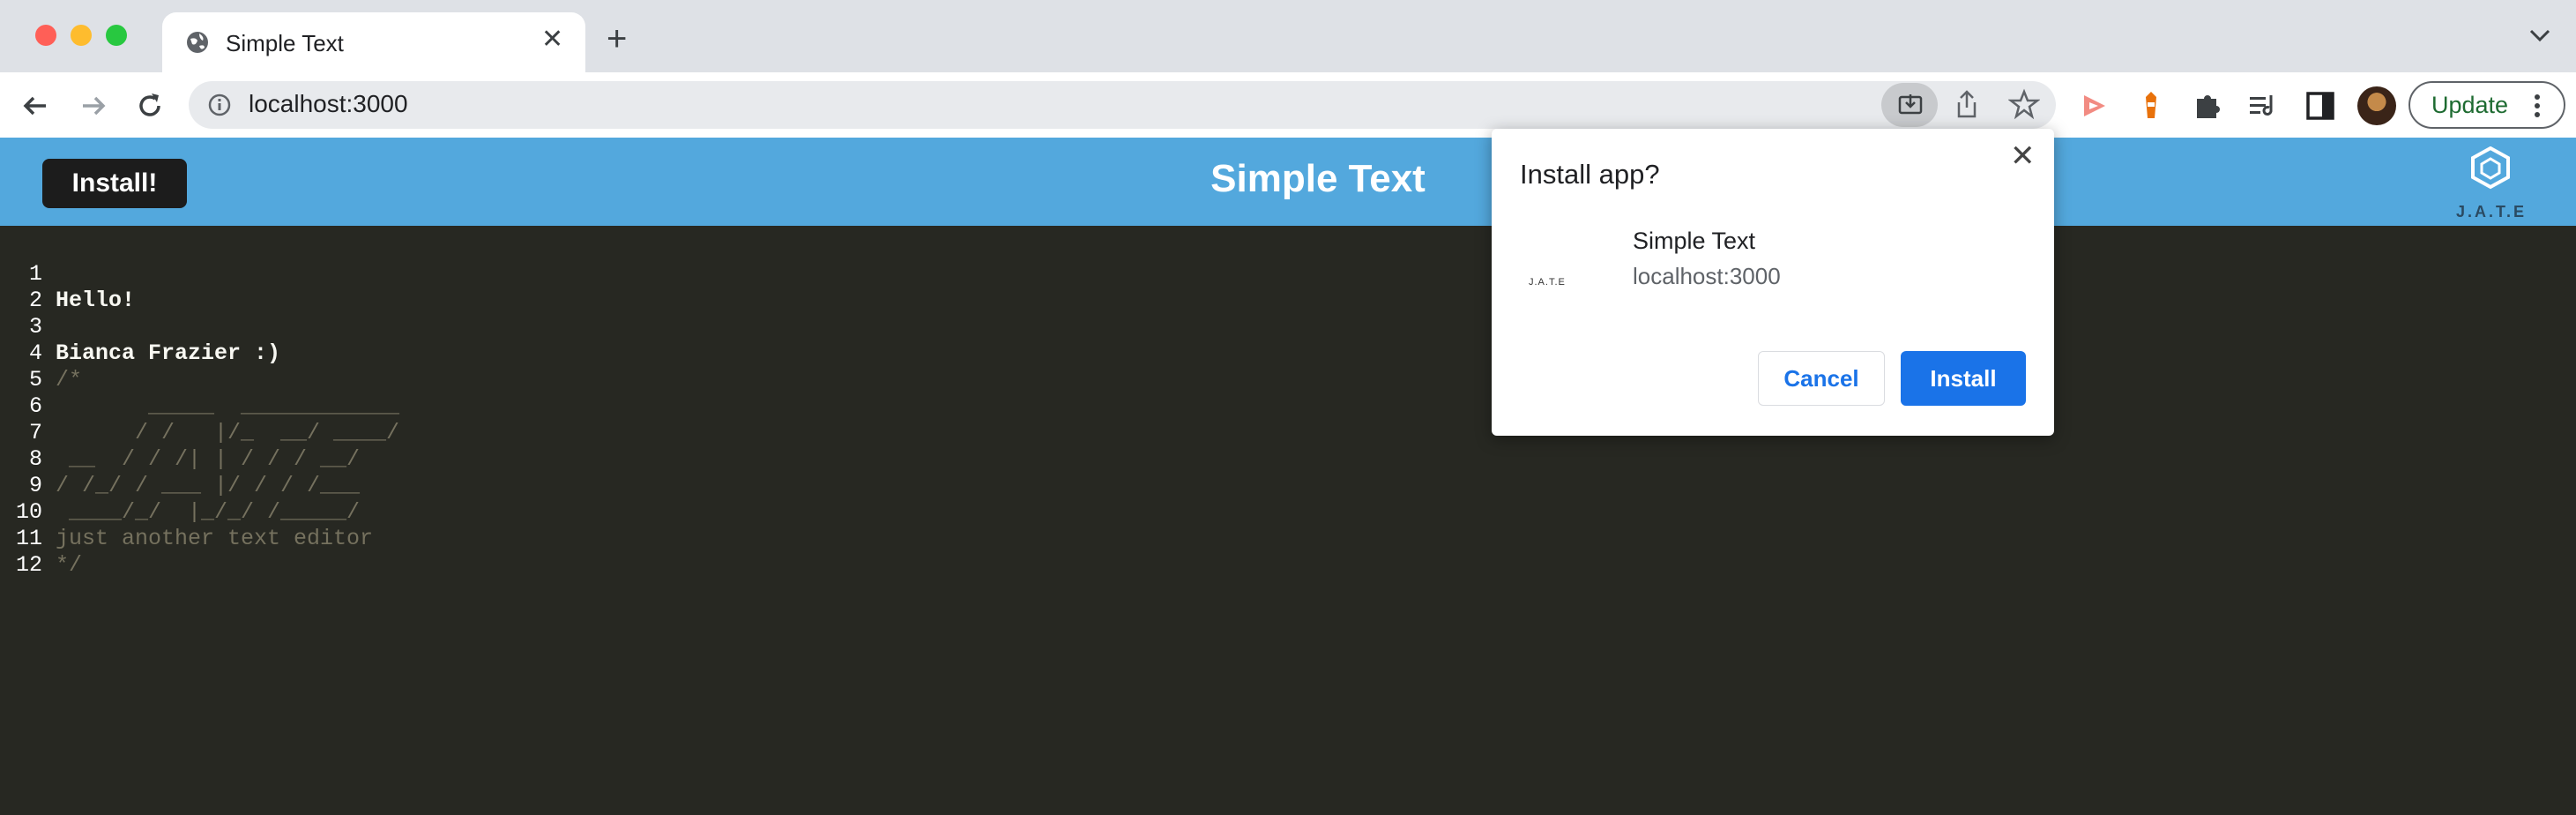  Describe the element at coordinates (150, 105) in the screenshot. I see `reload-icon` at that location.